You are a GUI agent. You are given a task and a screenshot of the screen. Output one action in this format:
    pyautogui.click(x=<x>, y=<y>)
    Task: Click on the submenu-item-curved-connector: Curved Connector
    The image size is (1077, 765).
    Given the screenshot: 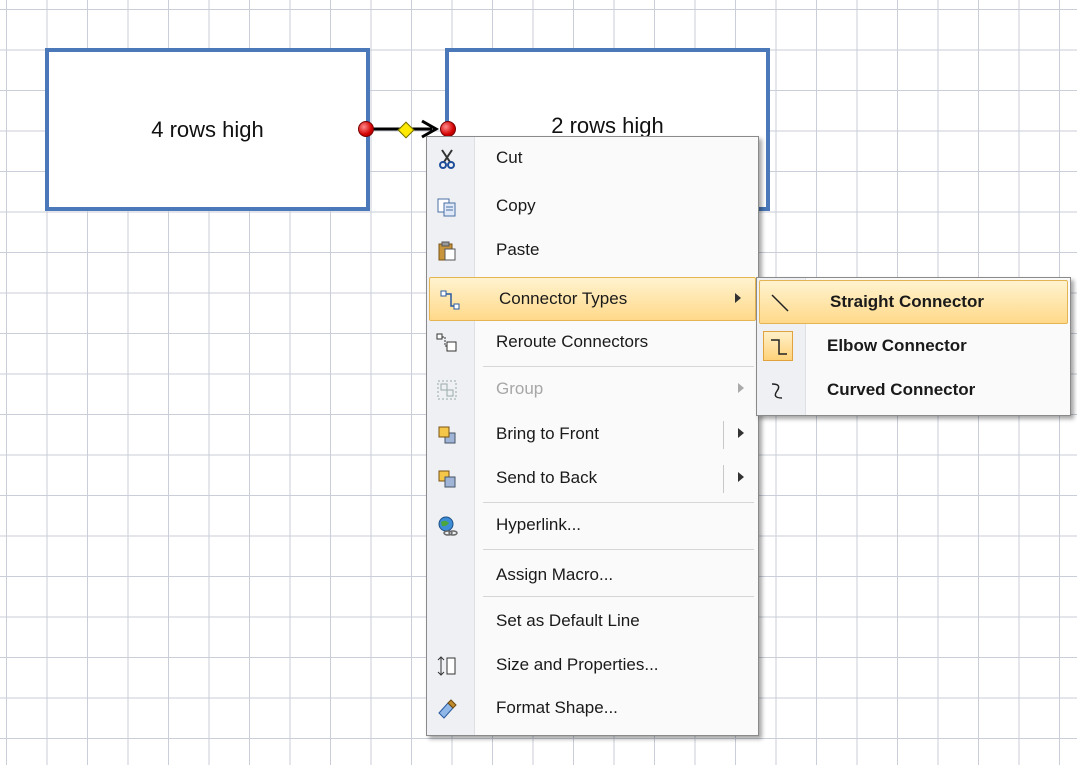 What is the action you would take?
    pyautogui.click(x=913, y=391)
    